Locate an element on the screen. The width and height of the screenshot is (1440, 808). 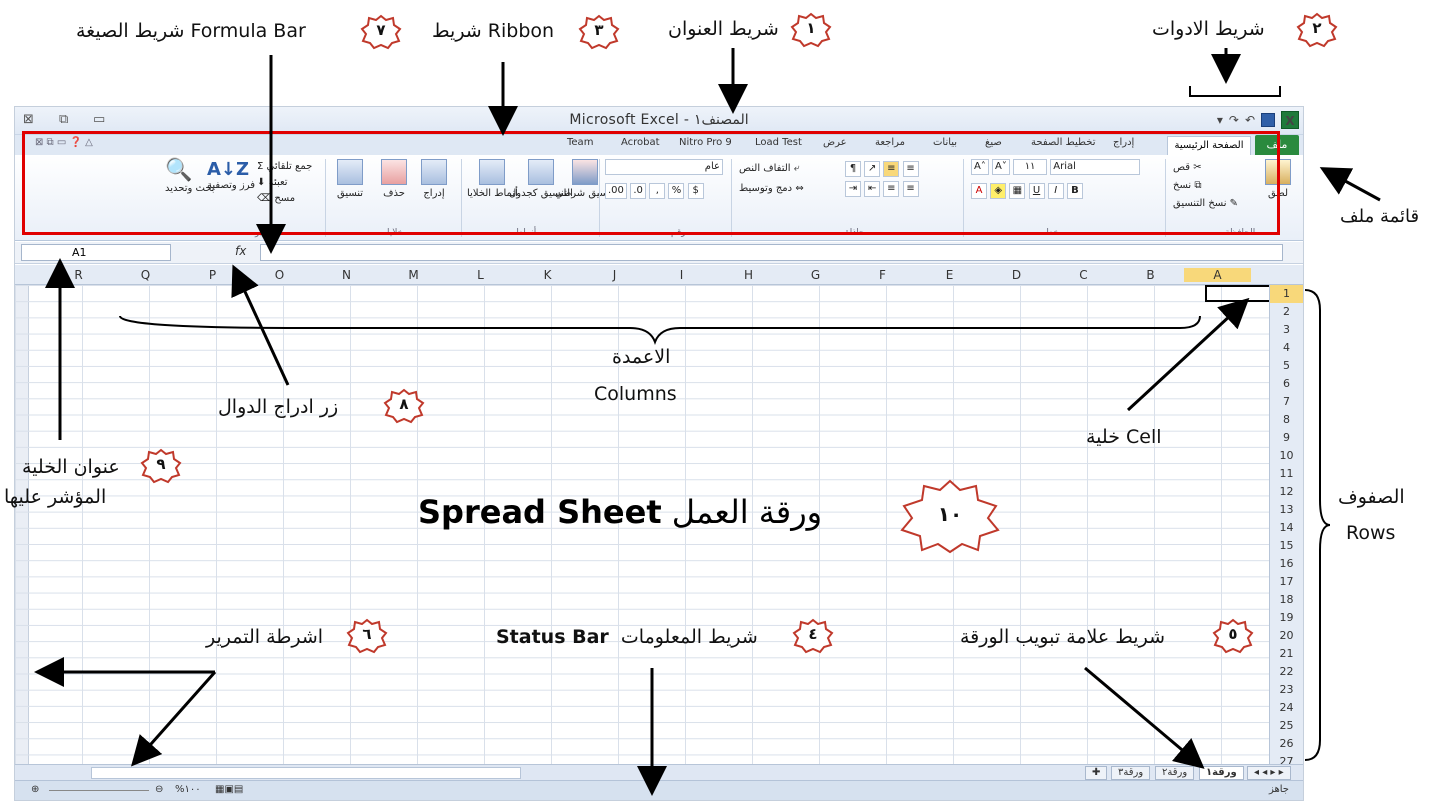
sheet-tab-2: ورقة٢ is located at coordinates (1175, 773).